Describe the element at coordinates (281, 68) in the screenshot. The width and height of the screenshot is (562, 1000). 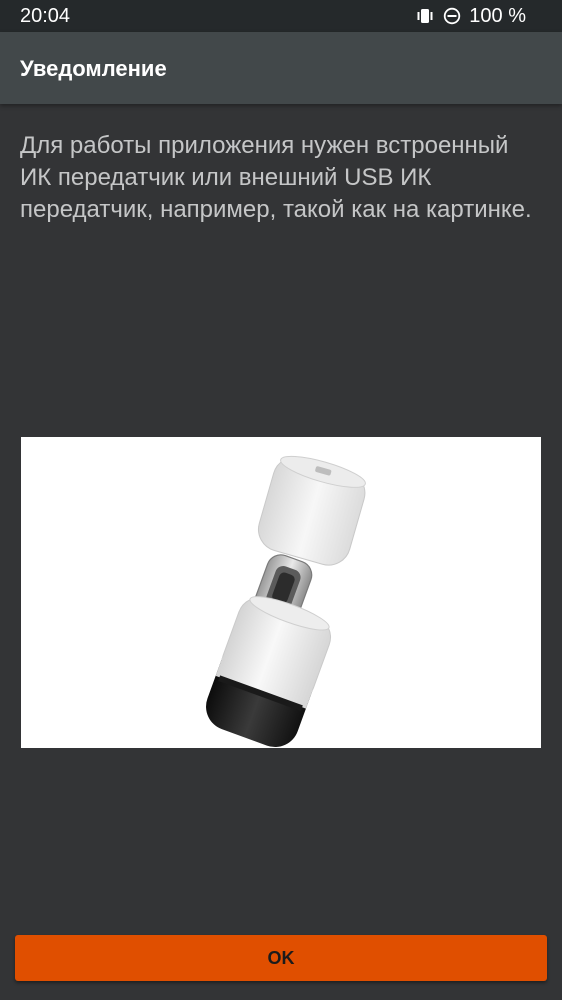
I see `app-bar: Уведомление` at that location.